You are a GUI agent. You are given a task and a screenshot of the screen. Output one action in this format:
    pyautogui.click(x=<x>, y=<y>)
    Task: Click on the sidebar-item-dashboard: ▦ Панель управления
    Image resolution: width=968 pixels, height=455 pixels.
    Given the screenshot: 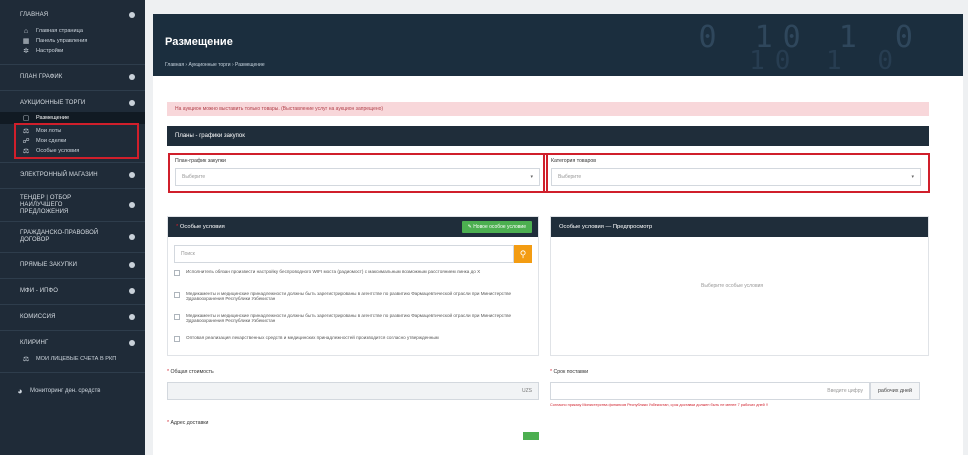 What is the action you would take?
    pyautogui.click(x=72, y=41)
    